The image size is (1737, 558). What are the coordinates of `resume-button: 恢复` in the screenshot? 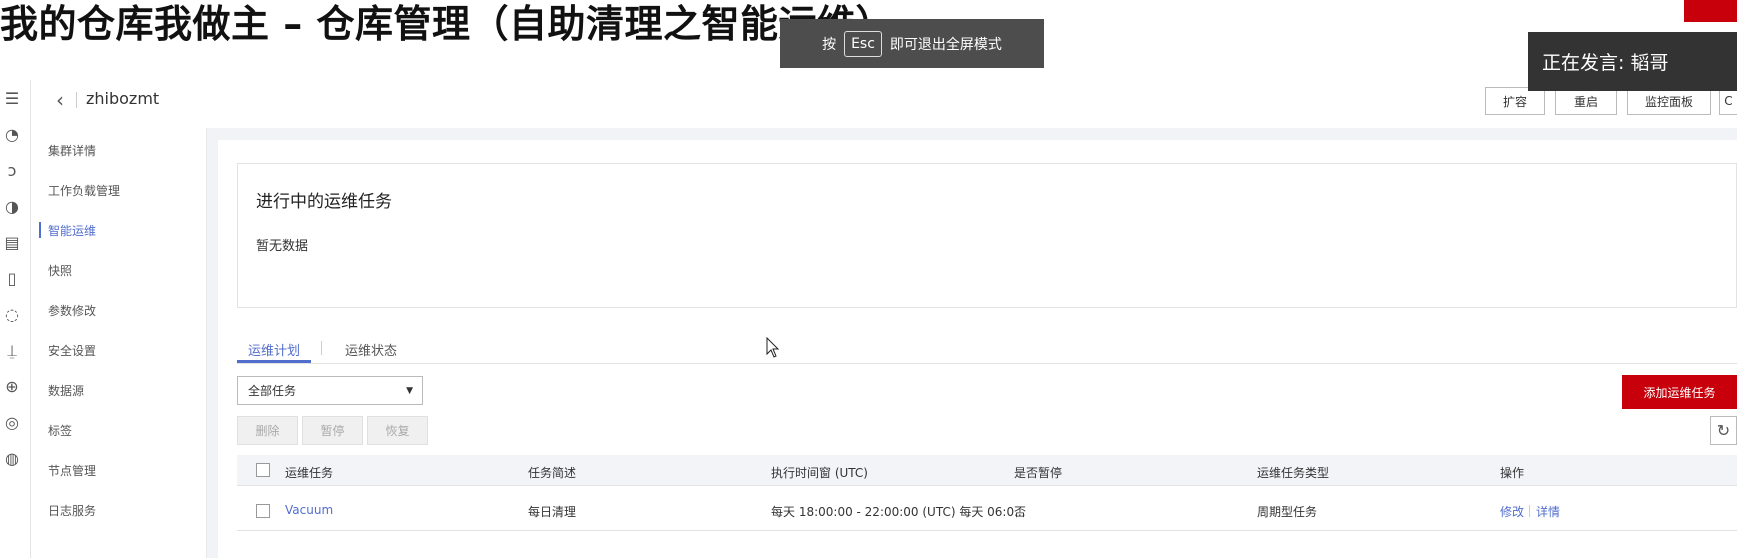 It's located at (397, 430).